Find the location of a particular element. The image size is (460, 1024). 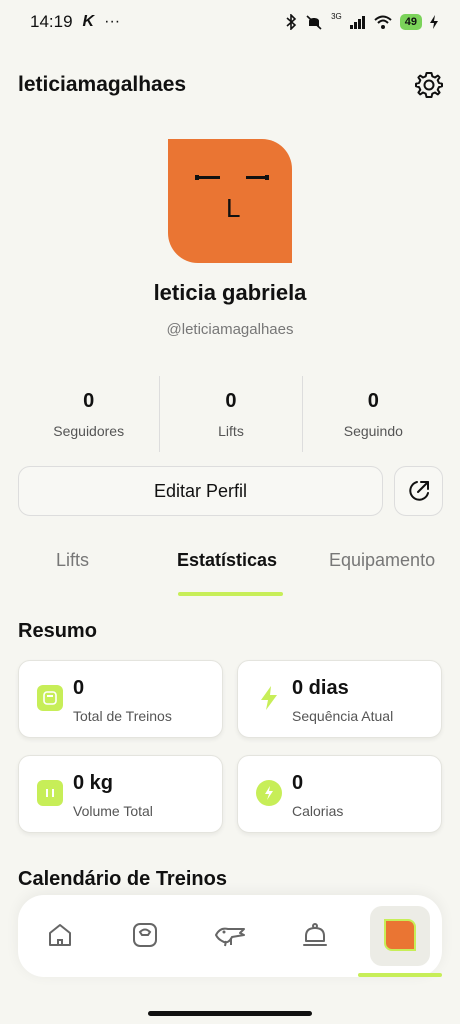

card-value: 0 dias is located at coordinates (320, 688).